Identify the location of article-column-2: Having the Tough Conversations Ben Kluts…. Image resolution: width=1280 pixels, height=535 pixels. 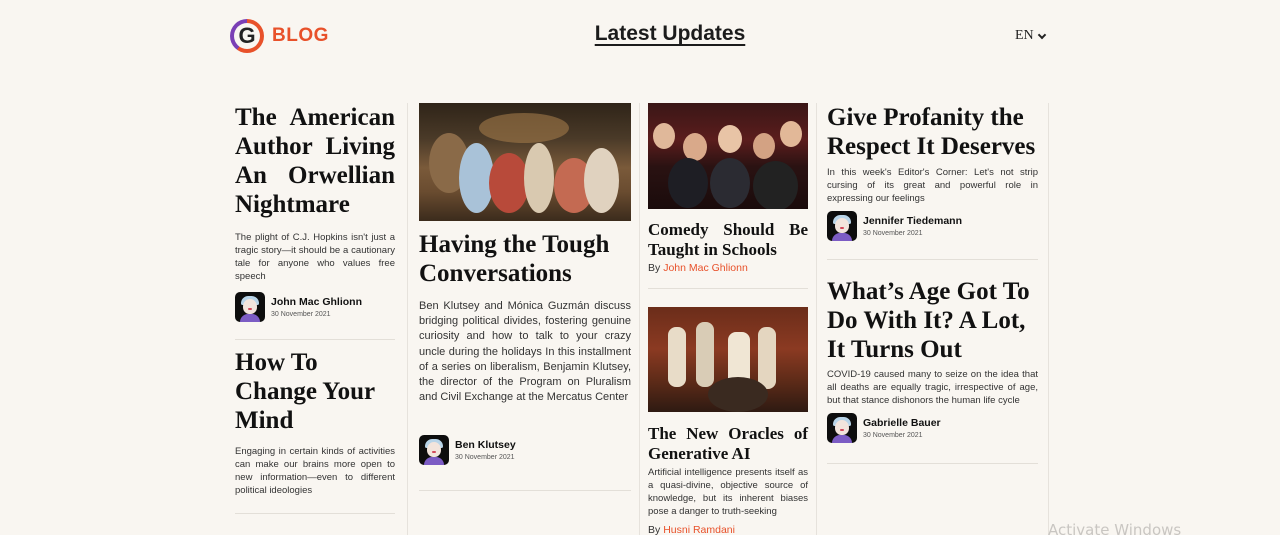
(525, 319).